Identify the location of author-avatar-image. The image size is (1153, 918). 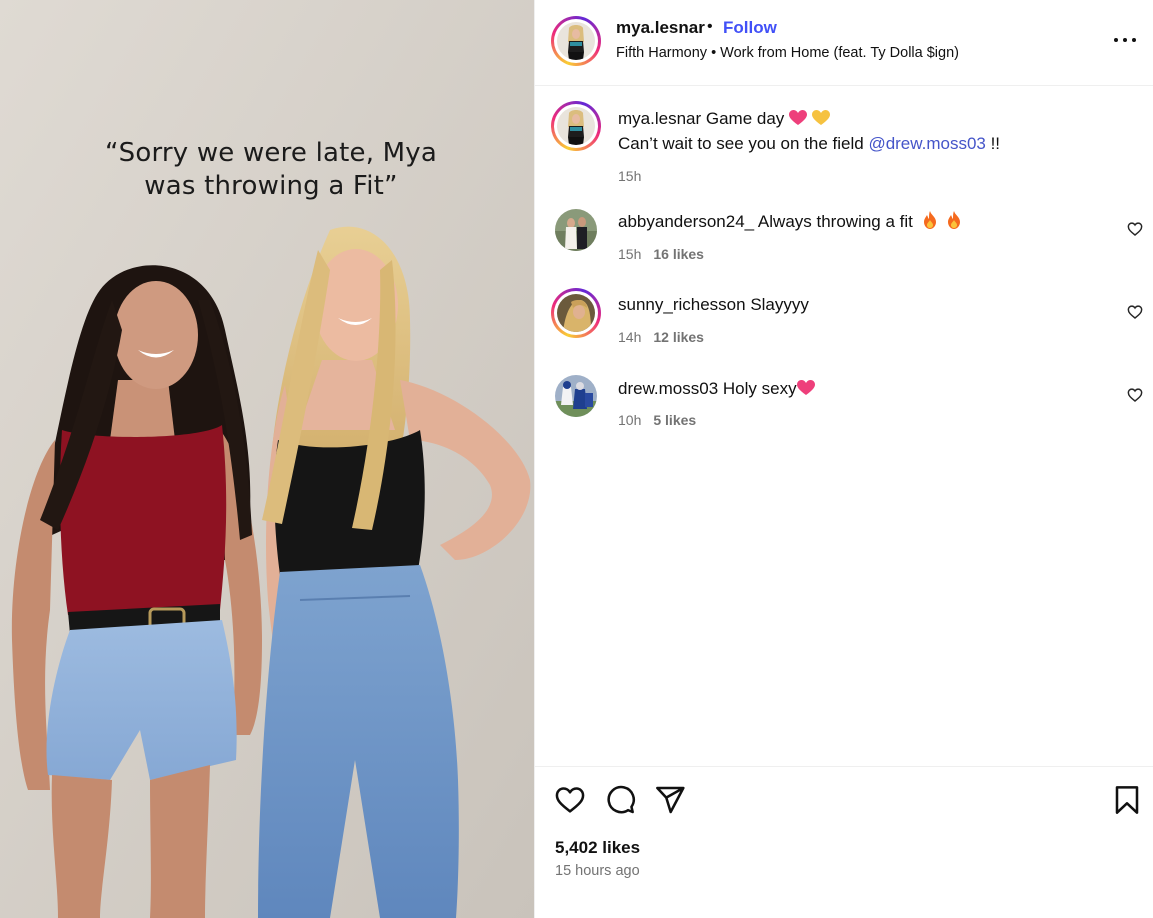
(576, 41).